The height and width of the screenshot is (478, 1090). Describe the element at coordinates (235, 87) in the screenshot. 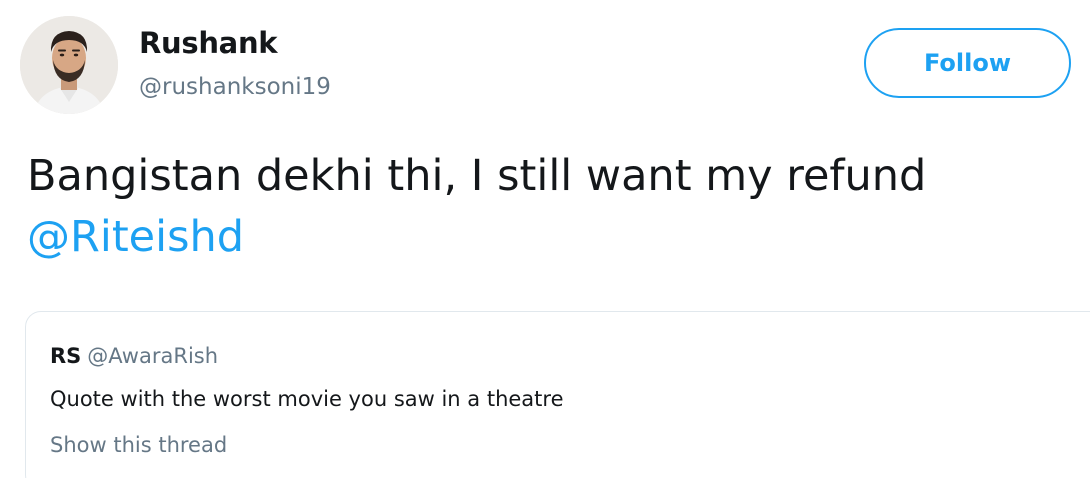

I see `author-handle: @rushanksoni19` at that location.